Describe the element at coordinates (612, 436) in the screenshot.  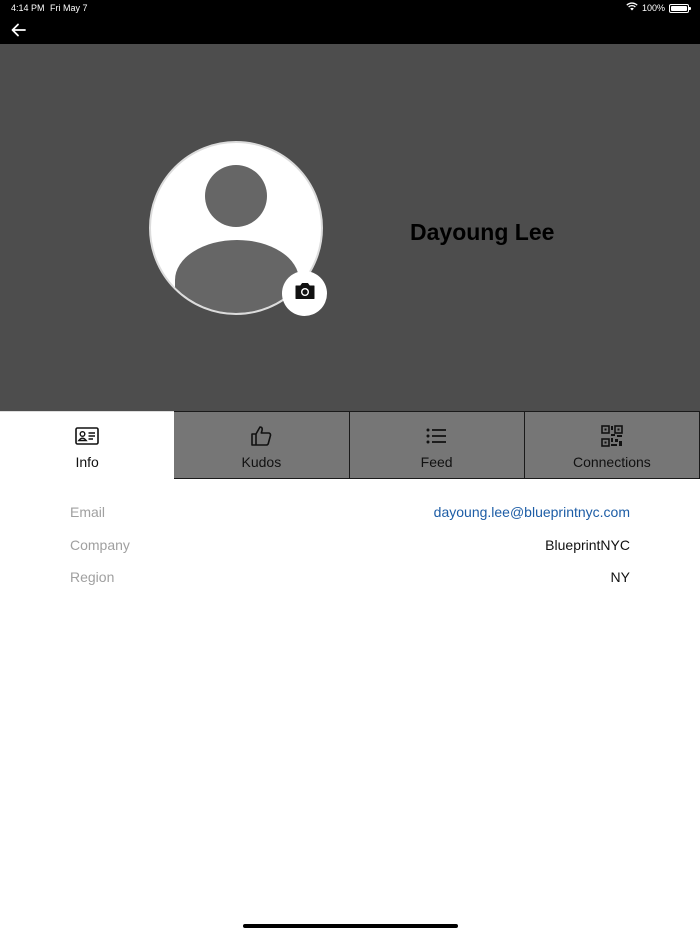
I see `qr-code-icon` at that location.